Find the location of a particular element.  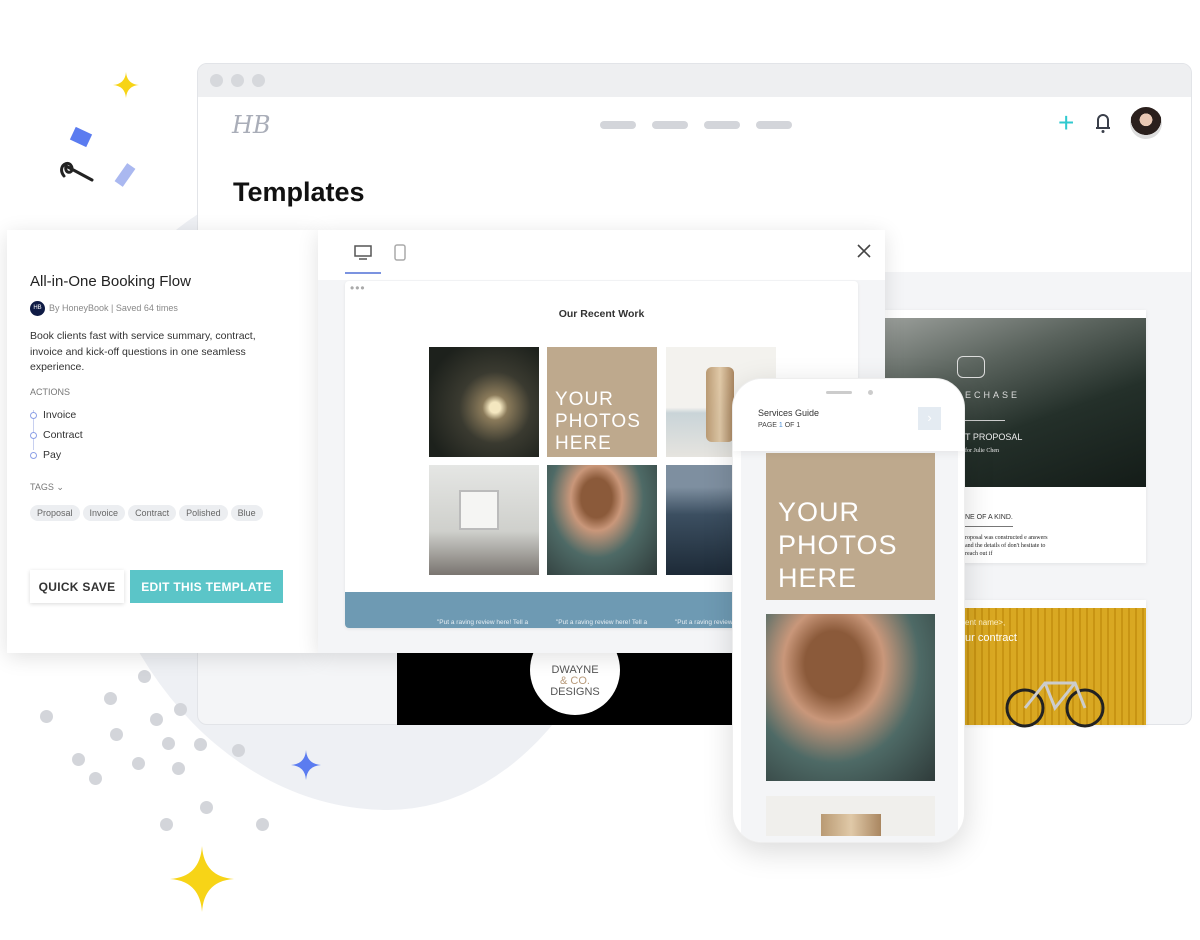

page-indicator: PAGE 1 OF 1 is located at coordinates (779, 425).